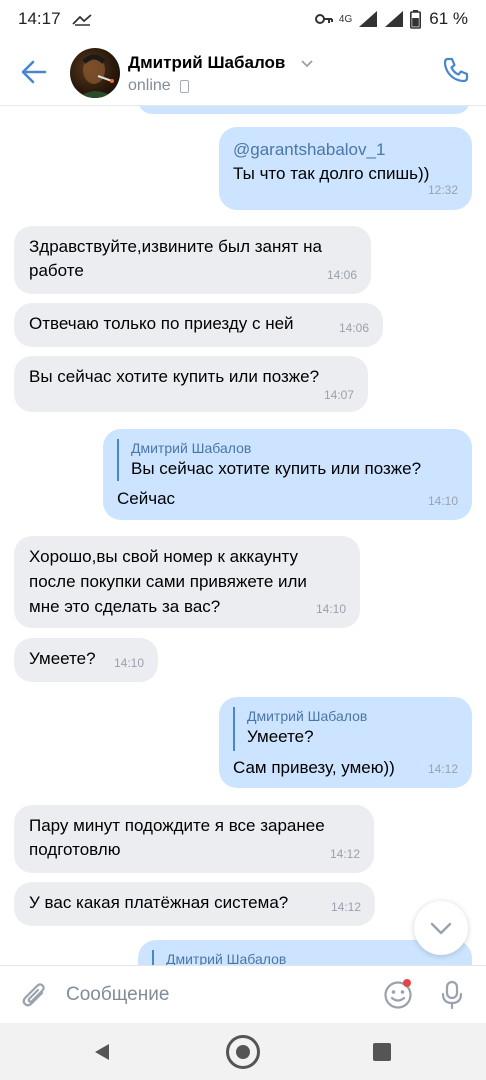  I want to click on message-bubble-incoming: У вас какая платёжная система? 14:12, so click(194, 904).